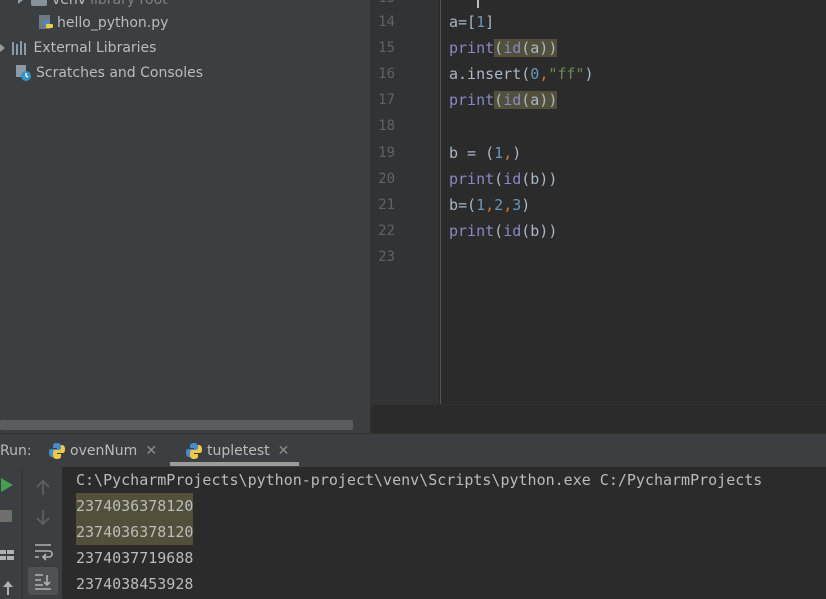 This screenshot has height=599, width=826. I want to click on text-caret, so click(478, 4).